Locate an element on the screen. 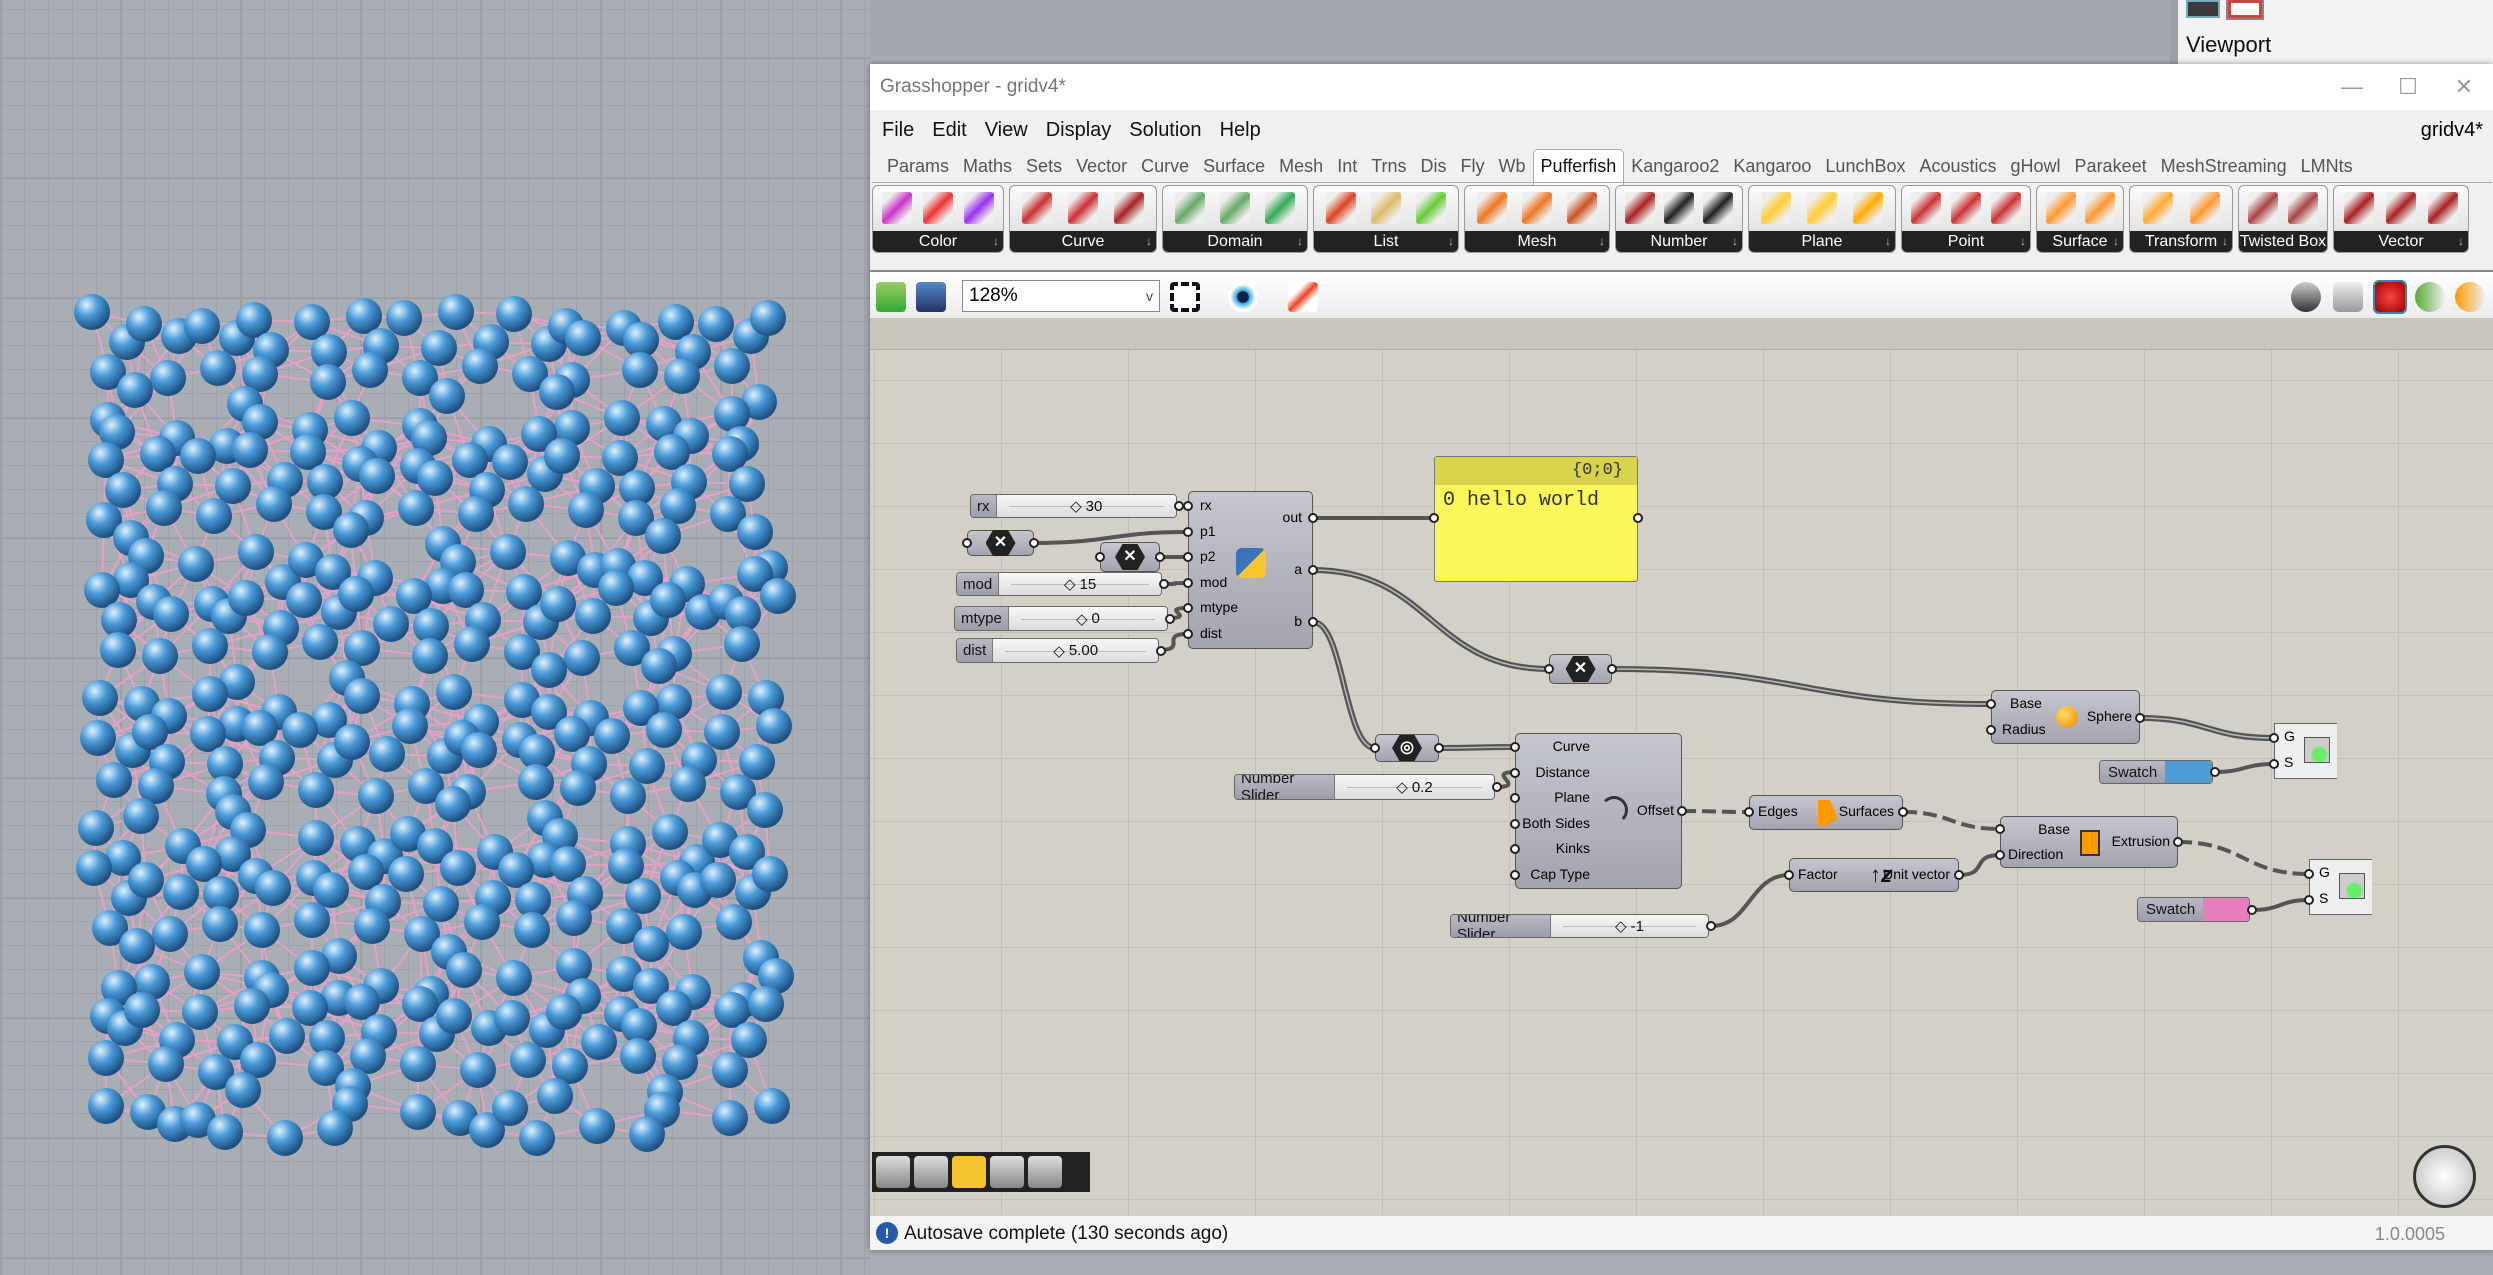 The height and width of the screenshot is (1275, 2493). slider-track: ◇ -1 is located at coordinates (1629, 926).